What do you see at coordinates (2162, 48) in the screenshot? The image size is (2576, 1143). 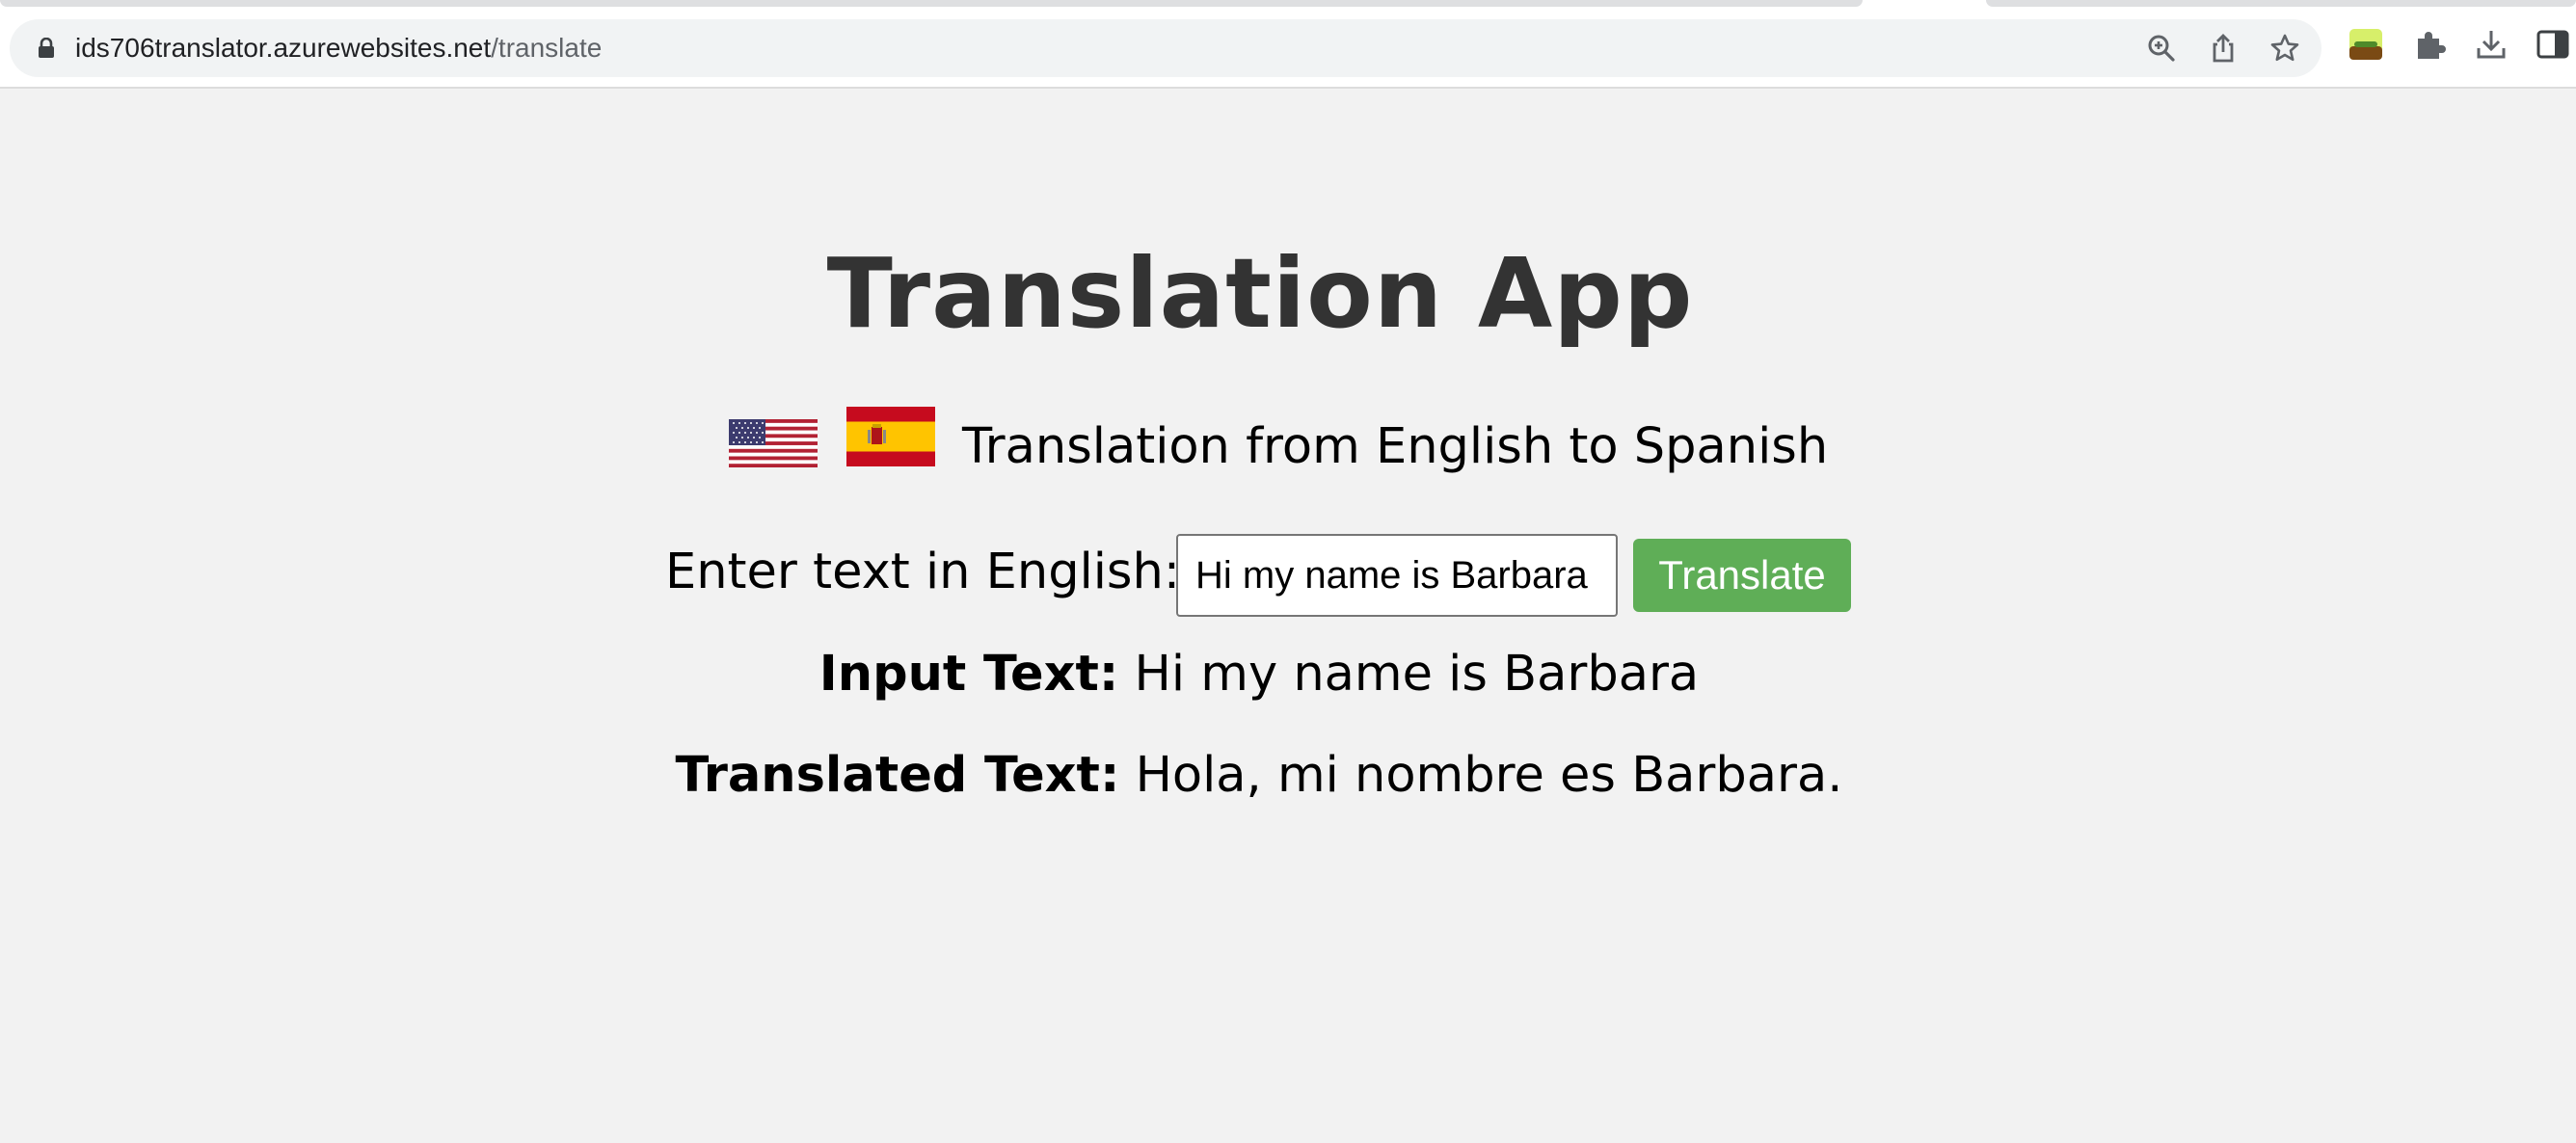 I see `zoom-icon` at bounding box center [2162, 48].